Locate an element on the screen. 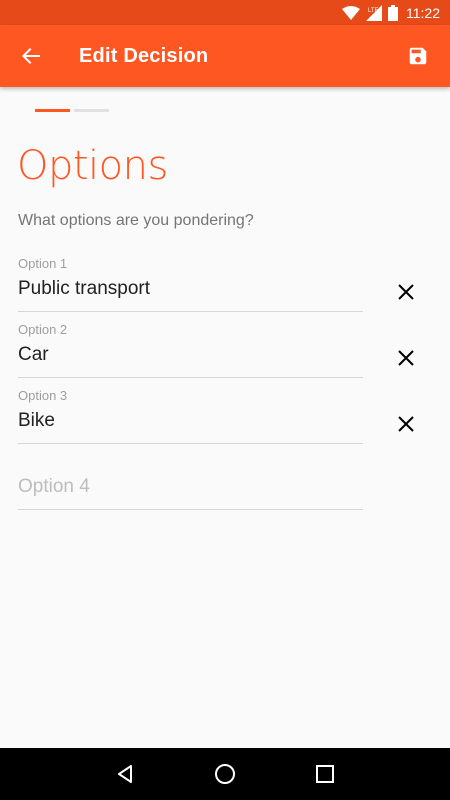 The height and width of the screenshot is (800, 450). nav-back-button is located at coordinates (125, 774).